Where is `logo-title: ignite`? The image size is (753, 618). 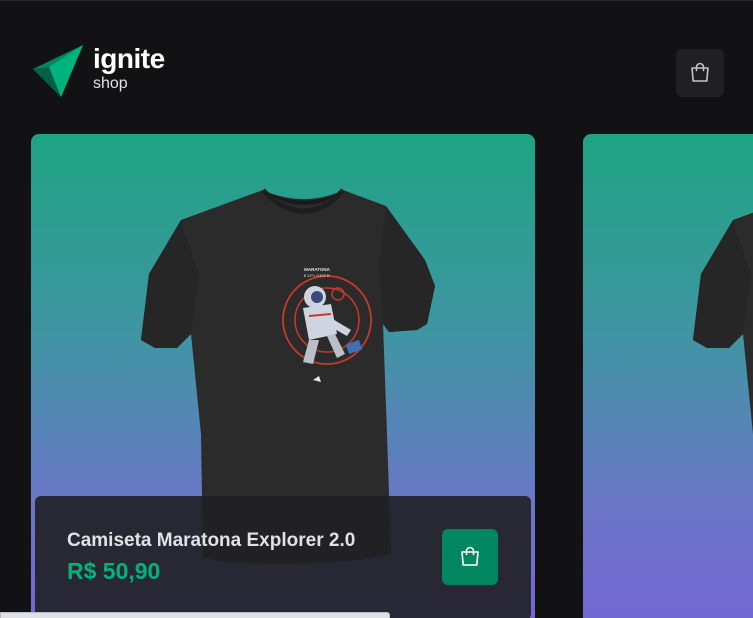
logo-title: ignite is located at coordinates (129, 58).